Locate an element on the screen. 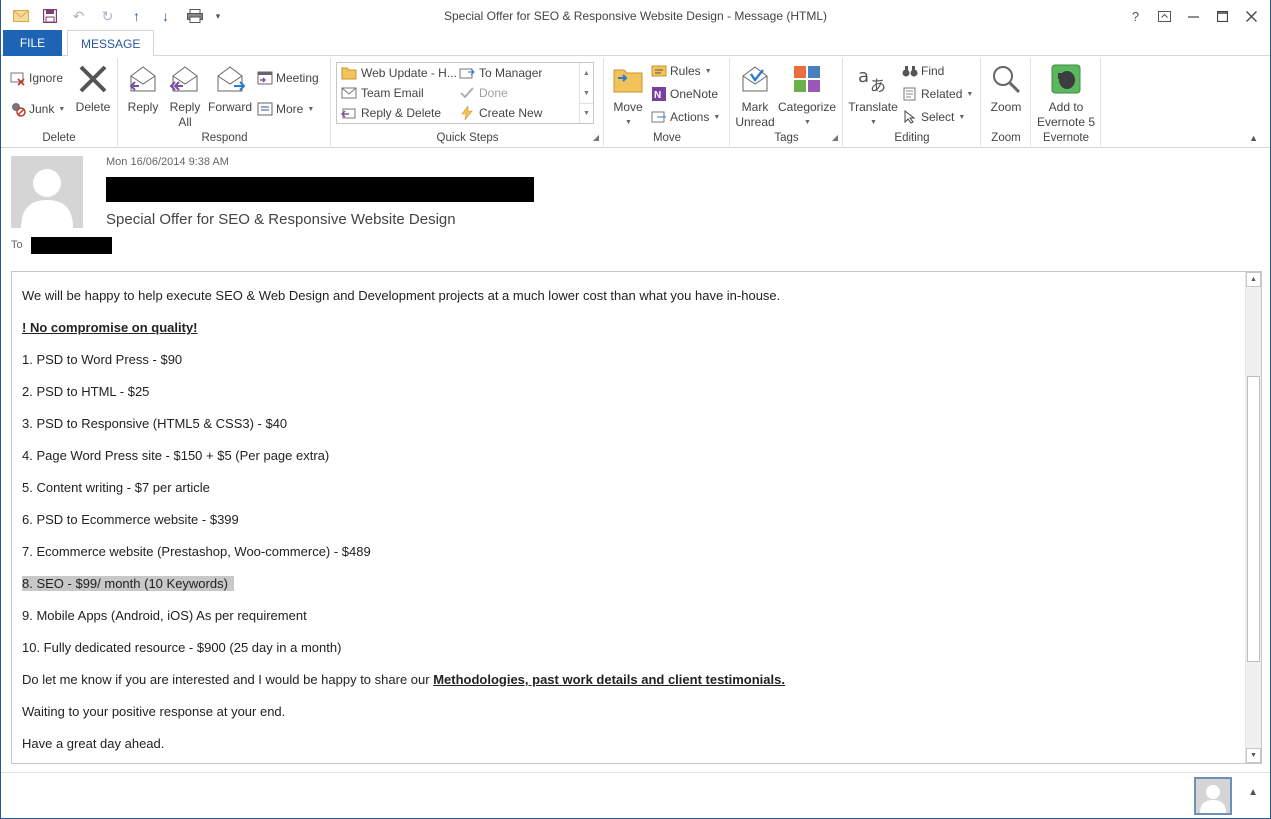  add-to-evernote-button: Add to Evernote 5 is located at coordinates (1066, 96).